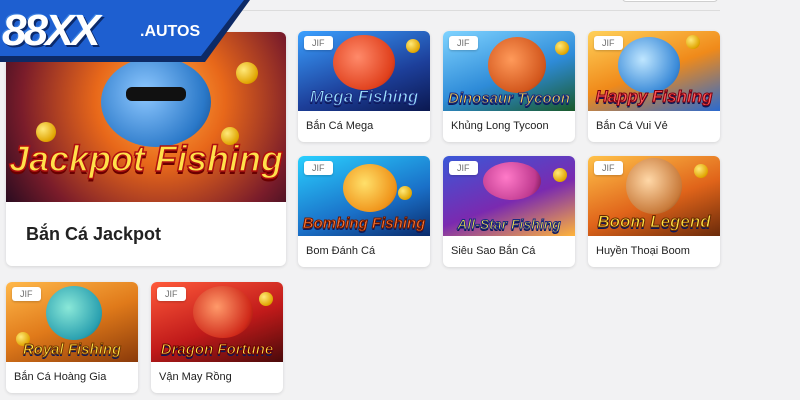 Image resolution: width=800 pixels, height=400 pixels. I want to click on game-card: JIF All-Star Fishing Siêu Sao Bắn Cá, so click(509, 211).